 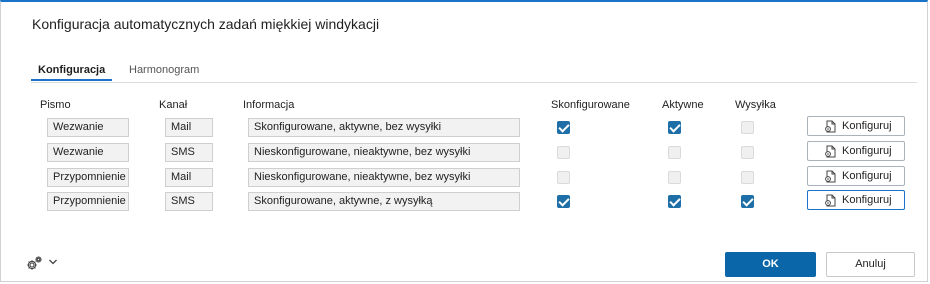 What do you see at coordinates (755, 105) in the screenshot?
I see `column-header-wysylka: Wysyłka` at bounding box center [755, 105].